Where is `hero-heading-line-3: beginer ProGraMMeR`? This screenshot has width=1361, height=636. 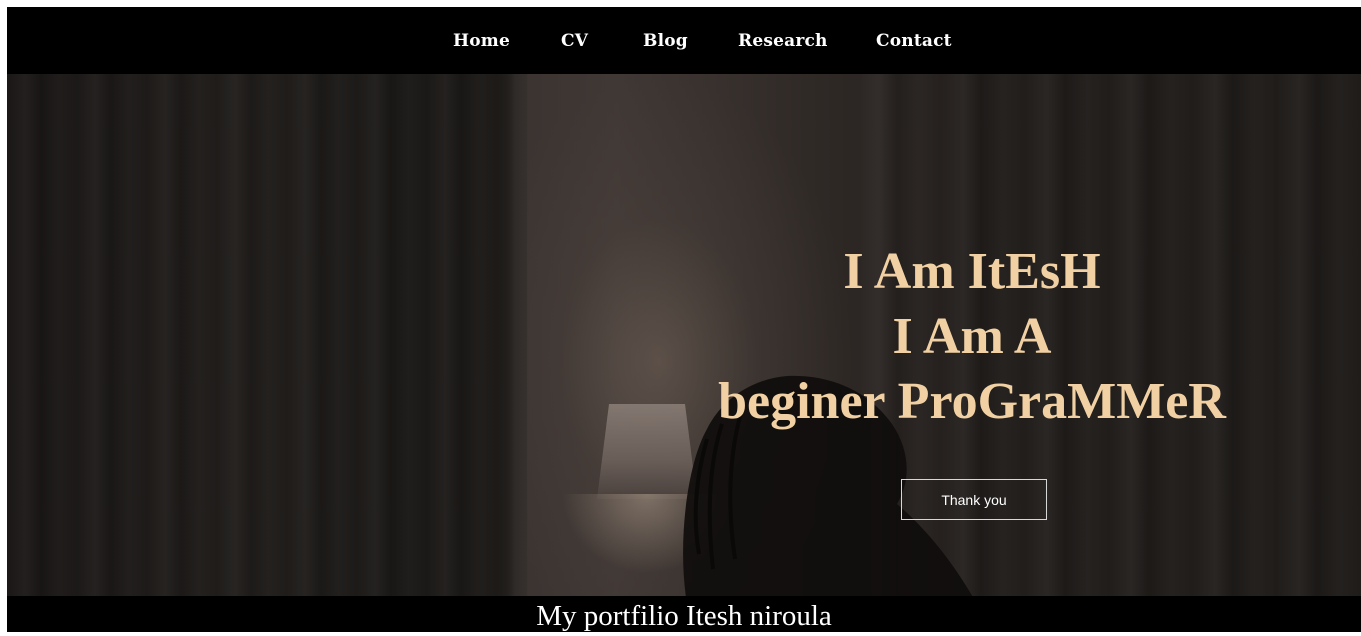
hero-heading-line-3: beginer ProGraMMeR is located at coordinates (972, 401).